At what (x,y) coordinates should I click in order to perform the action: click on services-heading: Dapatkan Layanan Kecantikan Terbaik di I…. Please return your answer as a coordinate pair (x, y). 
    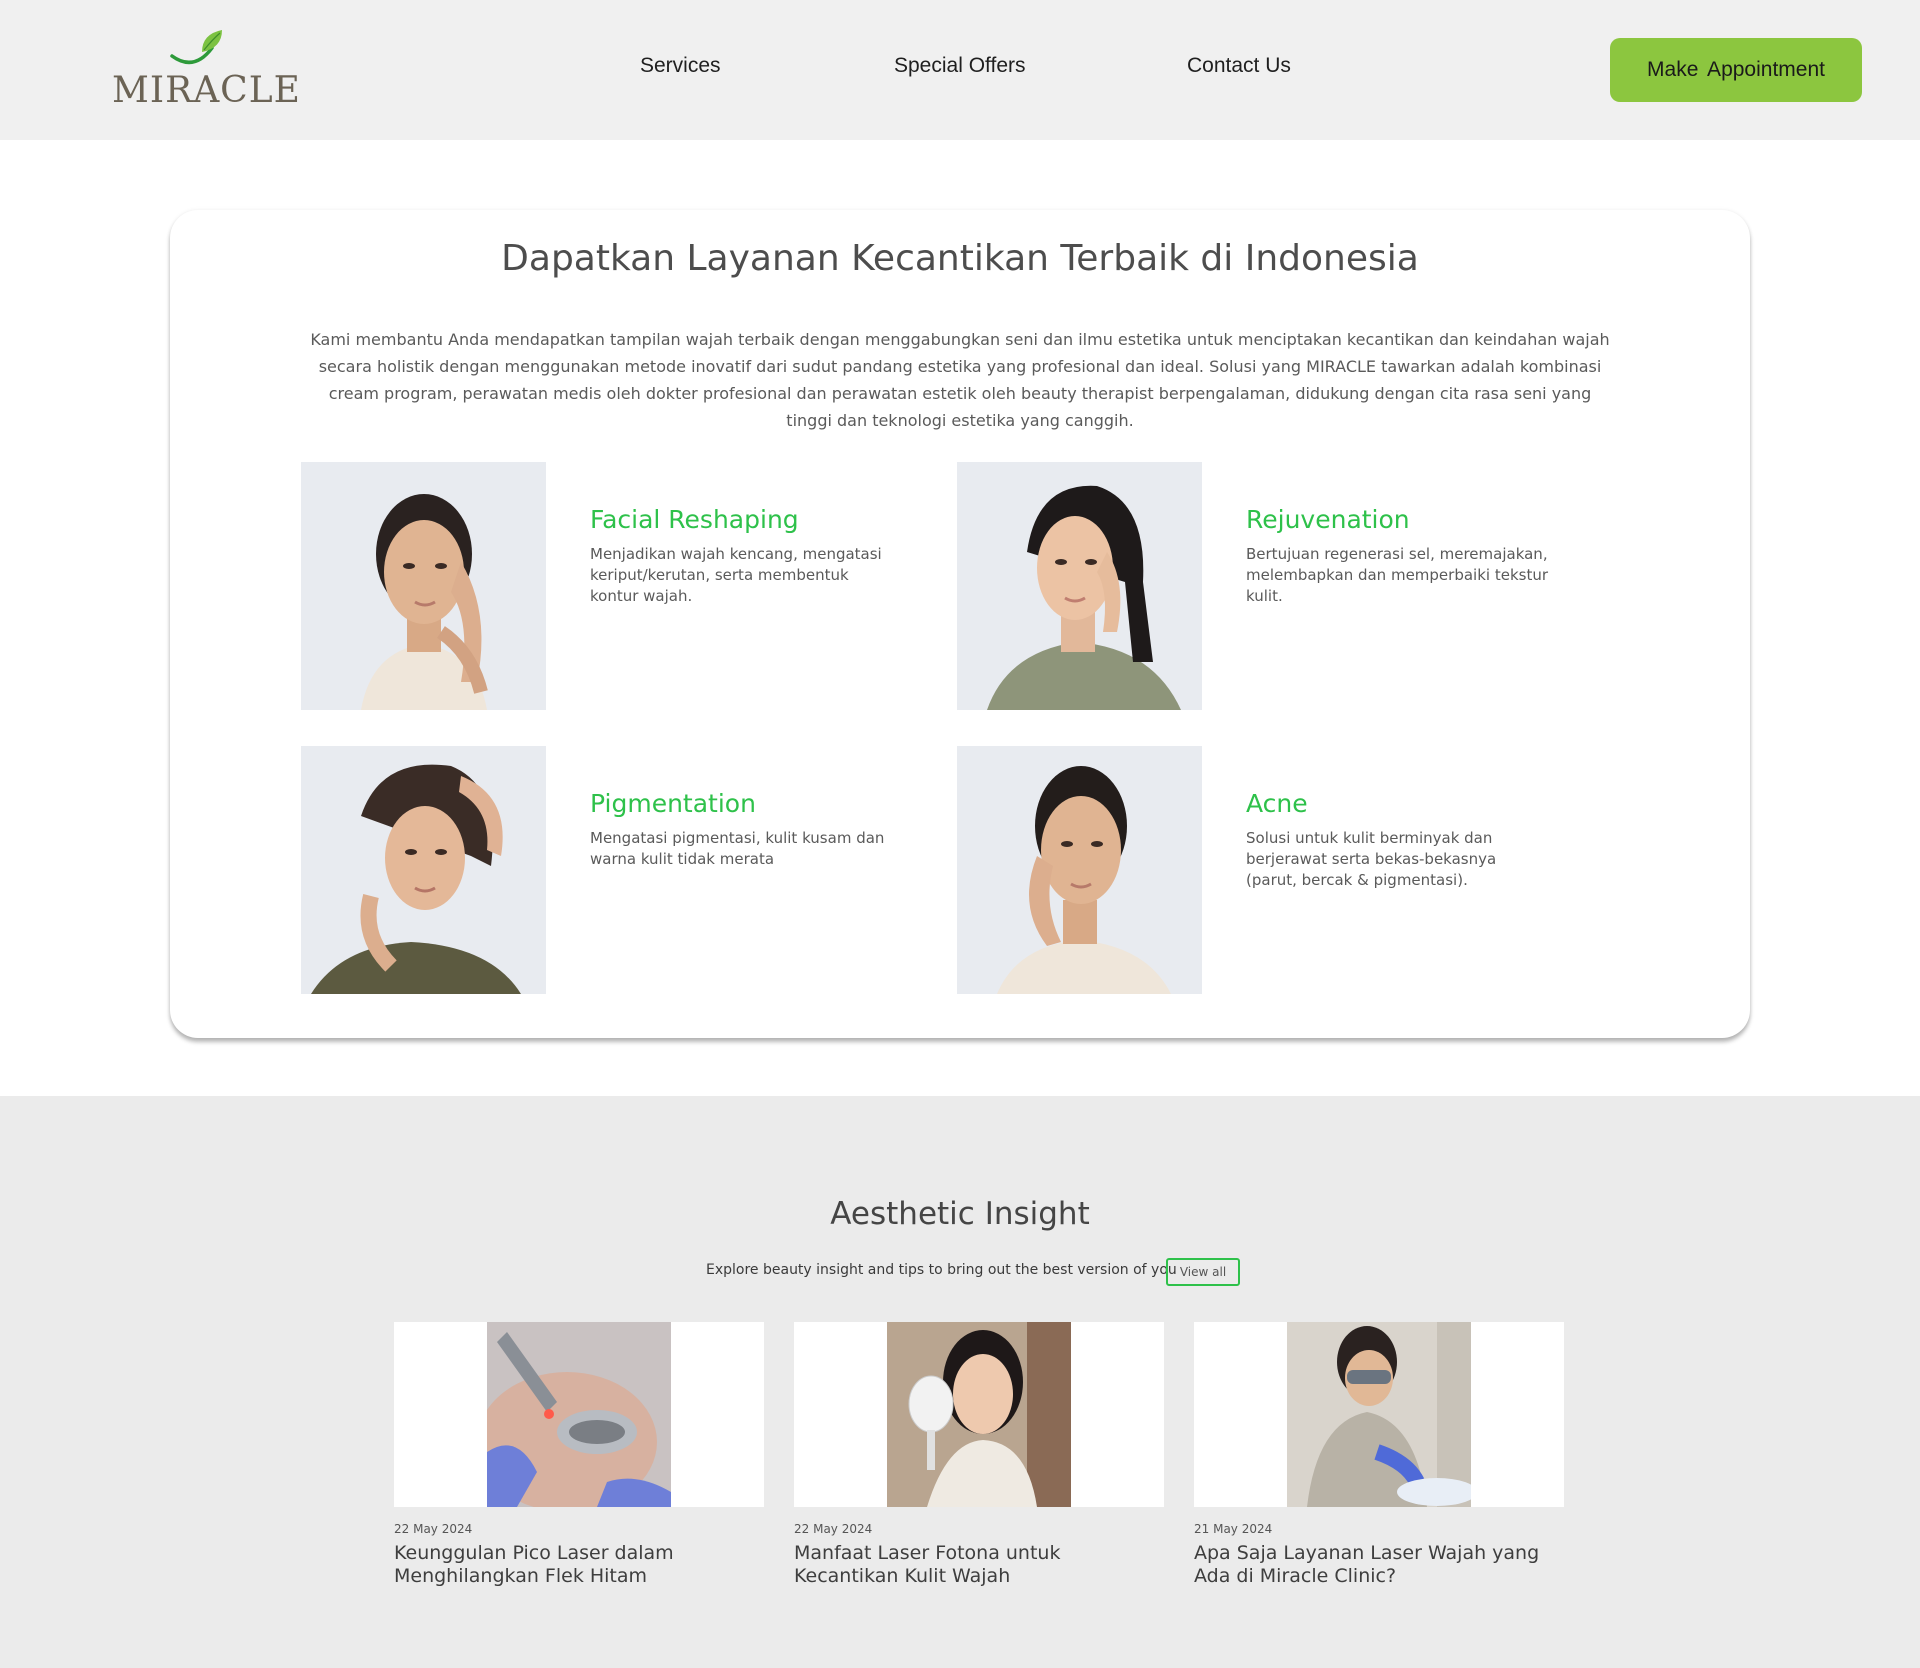
    Looking at the image, I should click on (960, 258).